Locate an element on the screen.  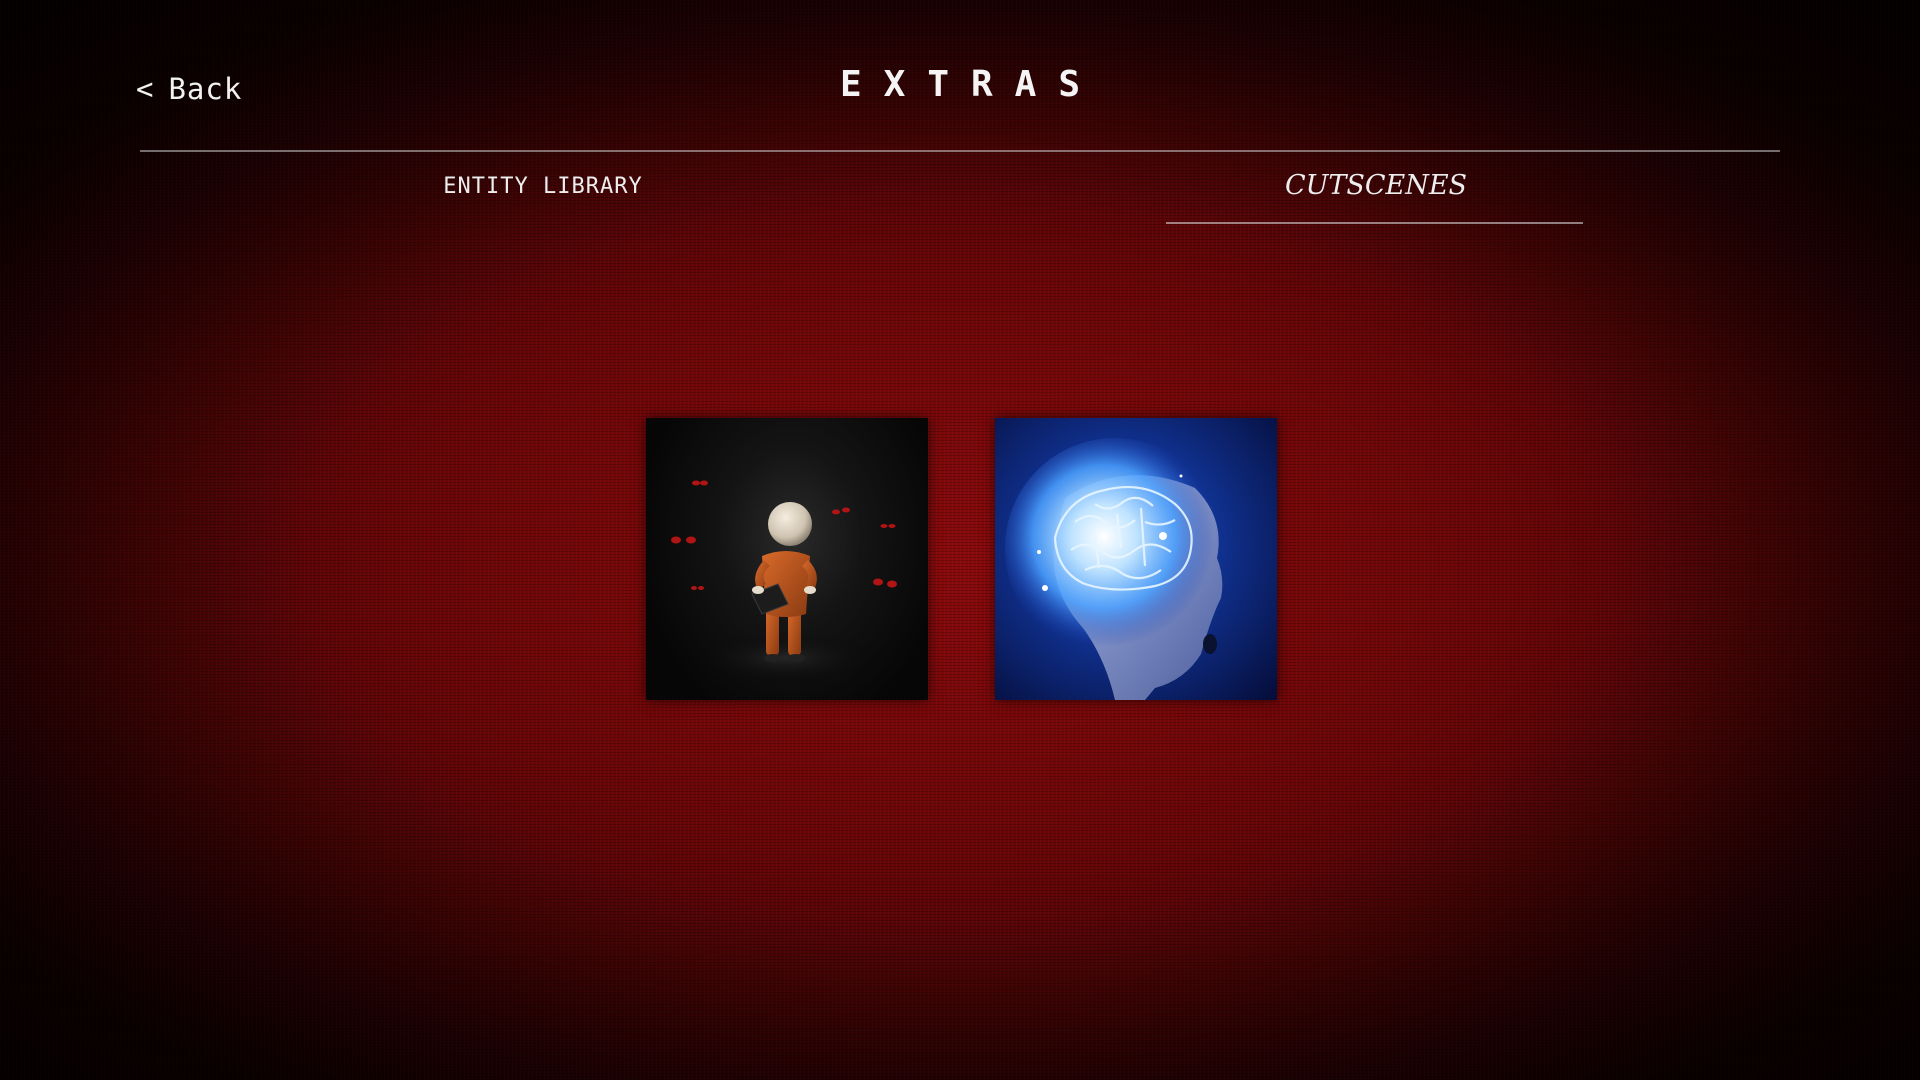
tab-selected-underline is located at coordinates (1374, 223).